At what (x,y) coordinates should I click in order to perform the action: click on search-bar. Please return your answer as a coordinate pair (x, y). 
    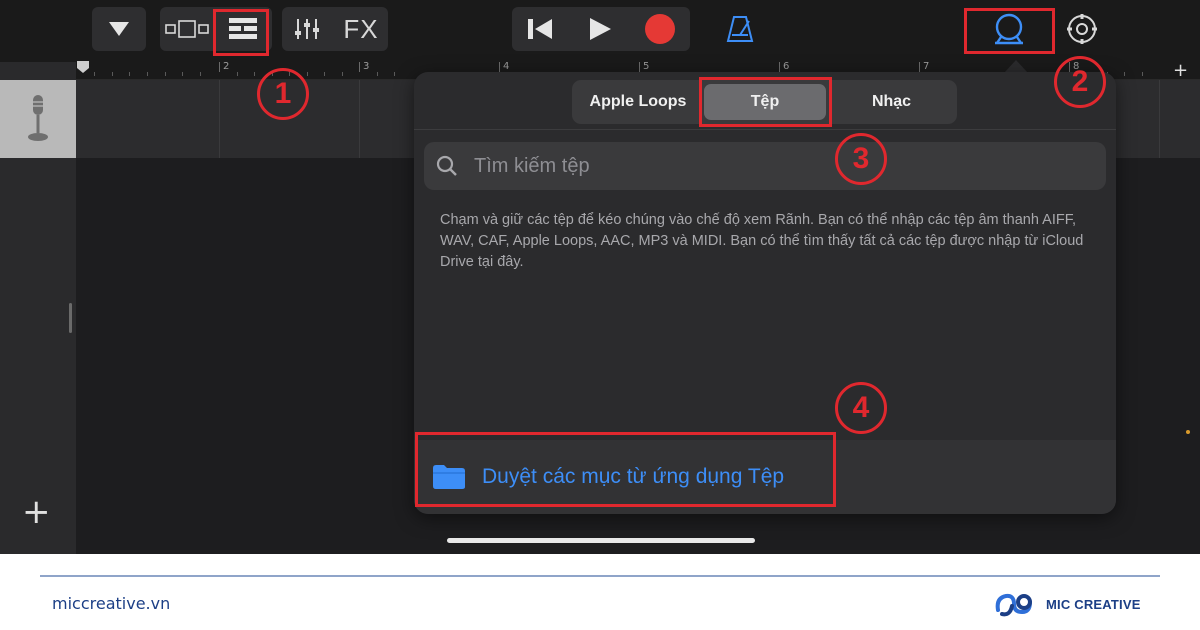
    Looking at the image, I should click on (765, 166).